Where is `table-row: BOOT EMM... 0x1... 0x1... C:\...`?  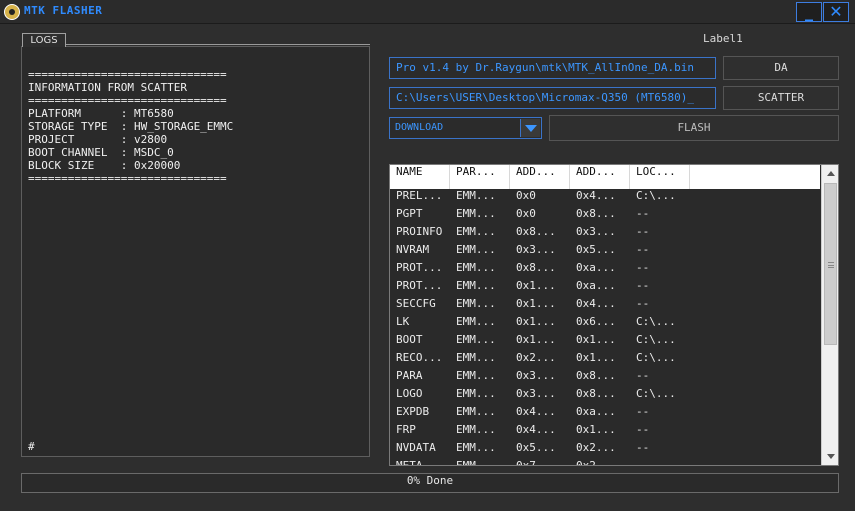
table-row: BOOT EMM... 0x1... 0x1... C:\... is located at coordinates (605, 342).